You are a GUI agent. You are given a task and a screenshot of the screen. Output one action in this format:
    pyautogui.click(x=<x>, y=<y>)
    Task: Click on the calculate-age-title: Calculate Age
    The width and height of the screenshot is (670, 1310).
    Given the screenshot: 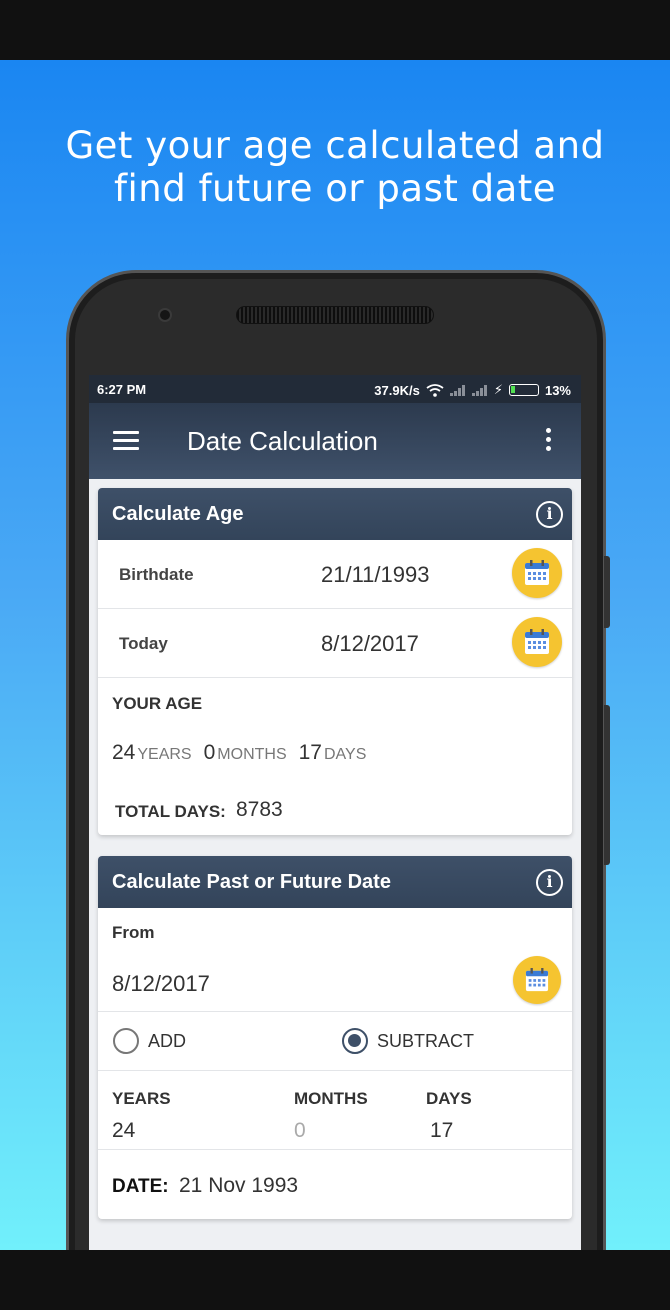 What is the action you would take?
    pyautogui.click(x=178, y=514)
    